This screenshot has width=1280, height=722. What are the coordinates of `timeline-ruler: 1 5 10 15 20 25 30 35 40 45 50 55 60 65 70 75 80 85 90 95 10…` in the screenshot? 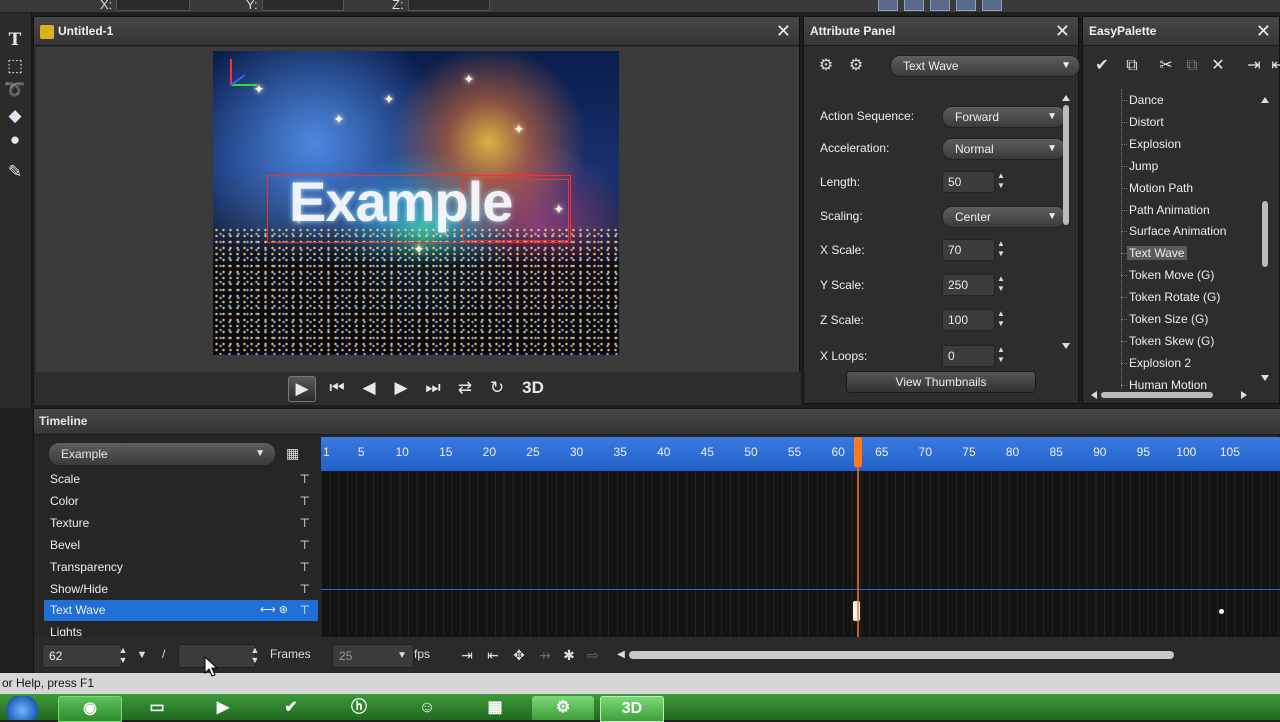 It's located at (800, 454).